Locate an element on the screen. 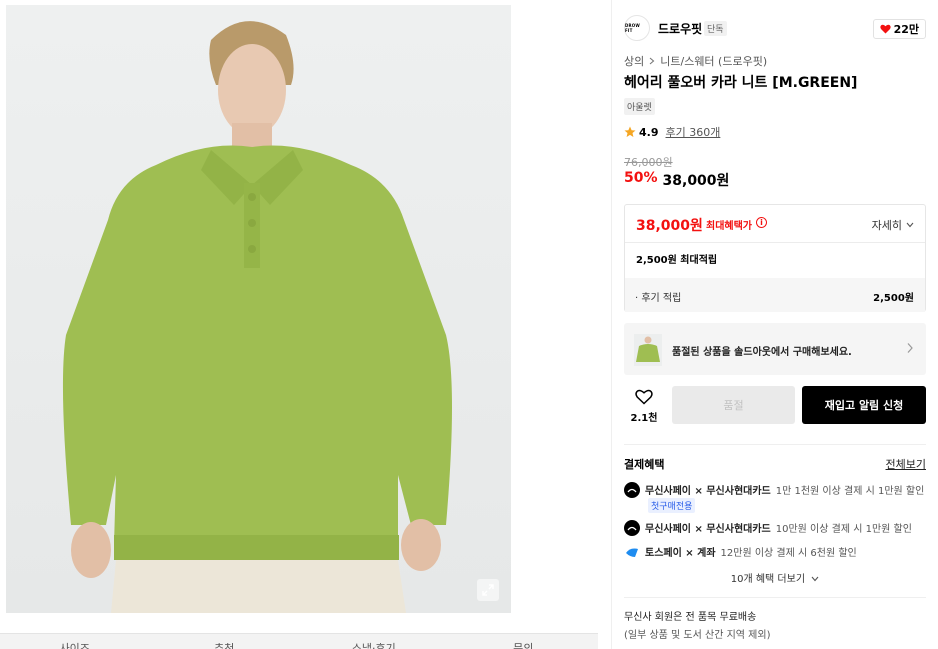  star-icon is located at coordinates (630, 131).